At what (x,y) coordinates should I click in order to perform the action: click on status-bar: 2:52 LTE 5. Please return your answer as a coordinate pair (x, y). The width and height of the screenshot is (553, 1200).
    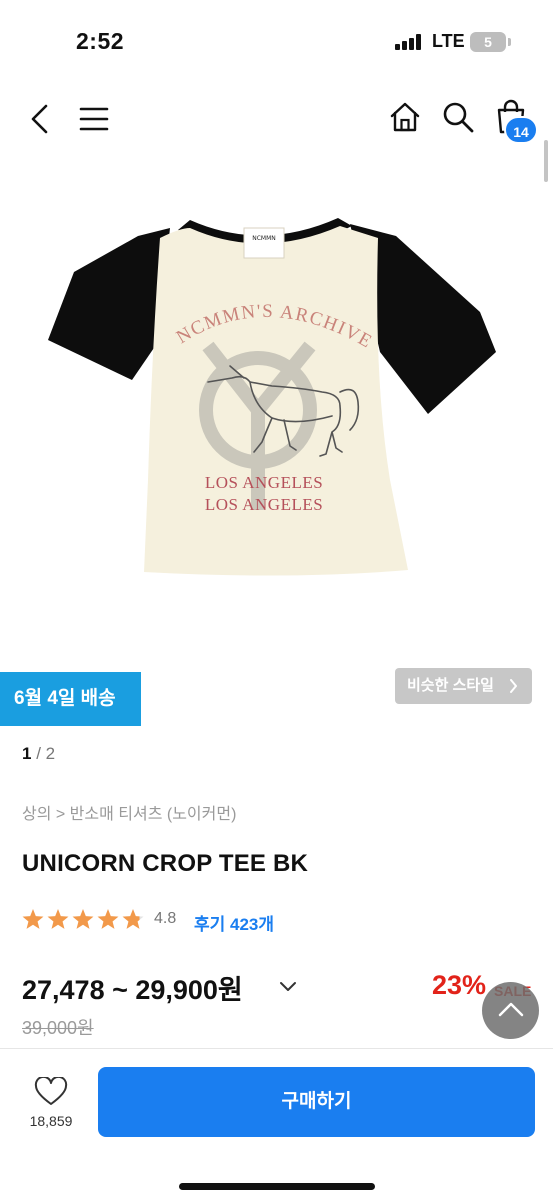
    Looking at the image, I should click on (276, 40).